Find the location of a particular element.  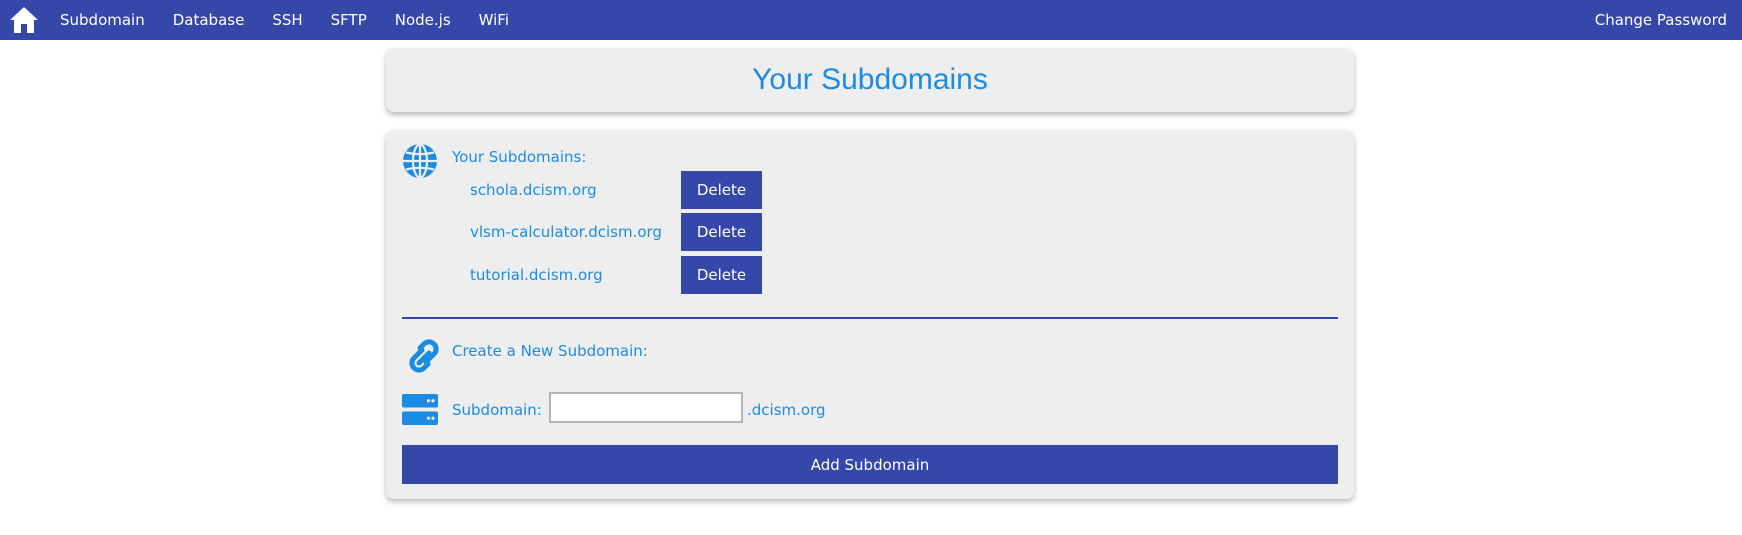

home-button is located at coordinates (24, 20).